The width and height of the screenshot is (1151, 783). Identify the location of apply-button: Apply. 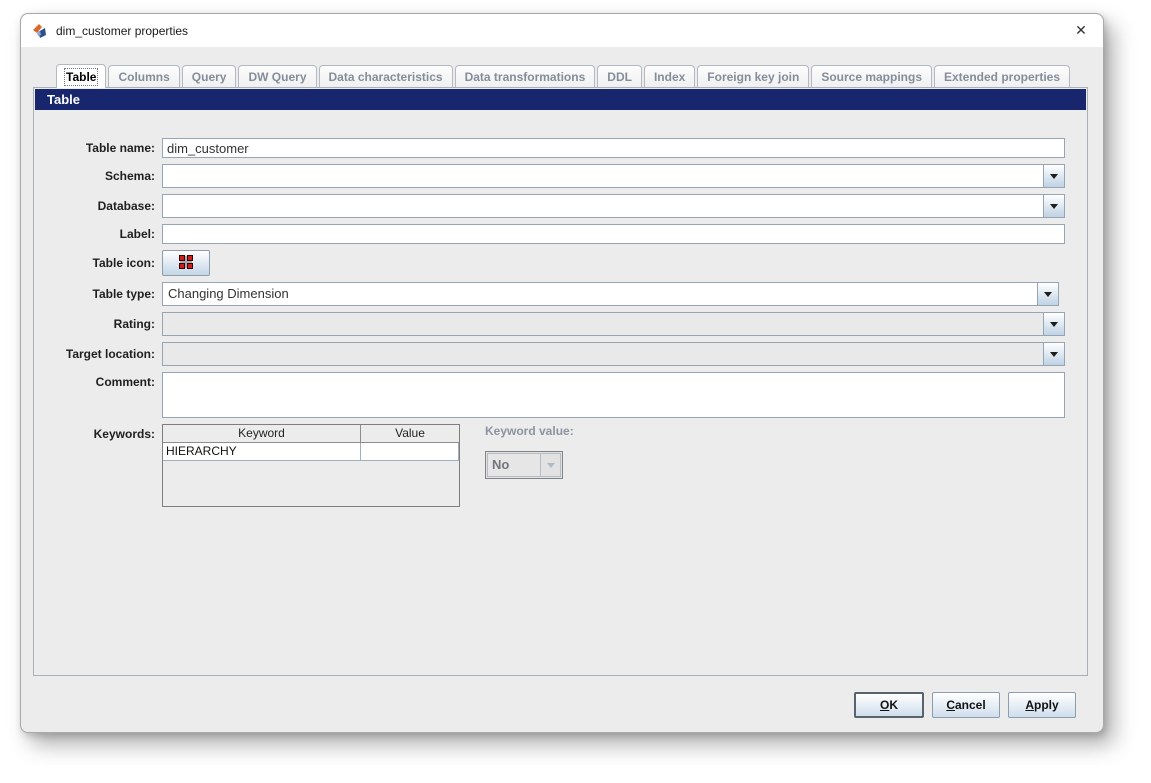
(1042, 705).